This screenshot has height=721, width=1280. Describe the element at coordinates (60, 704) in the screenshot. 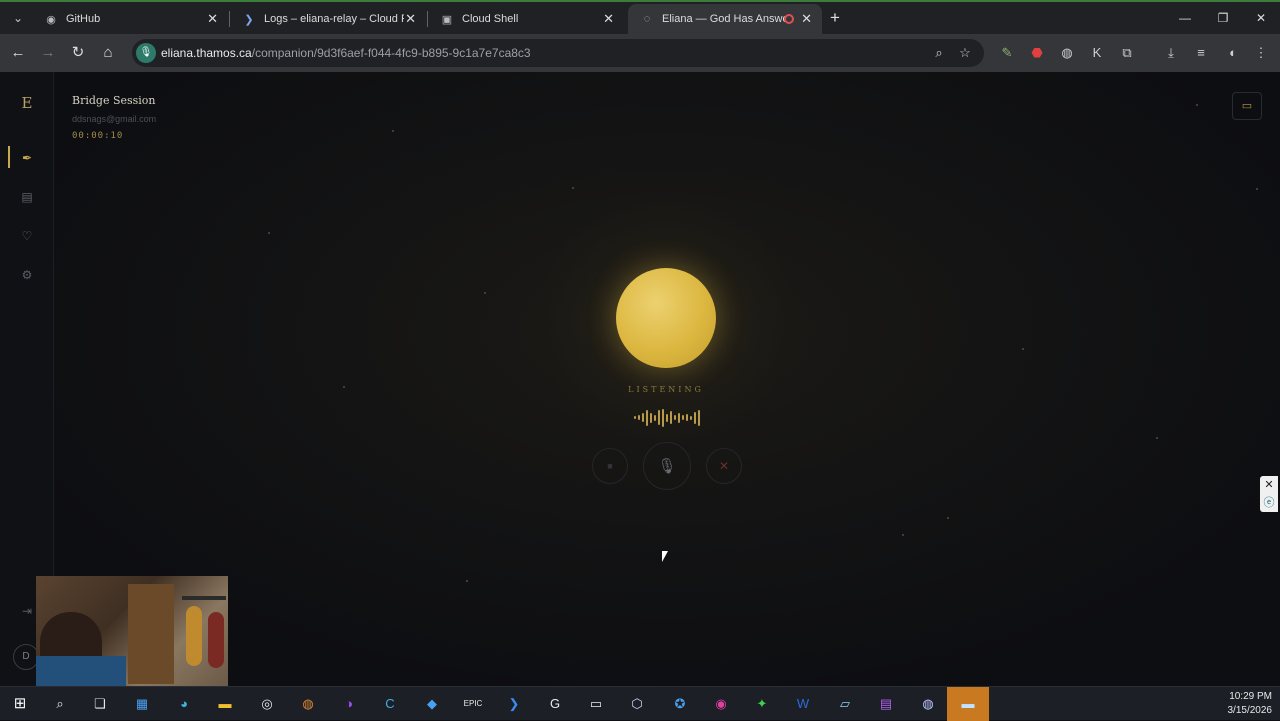

I see `search-icon: ⌕` at that location.